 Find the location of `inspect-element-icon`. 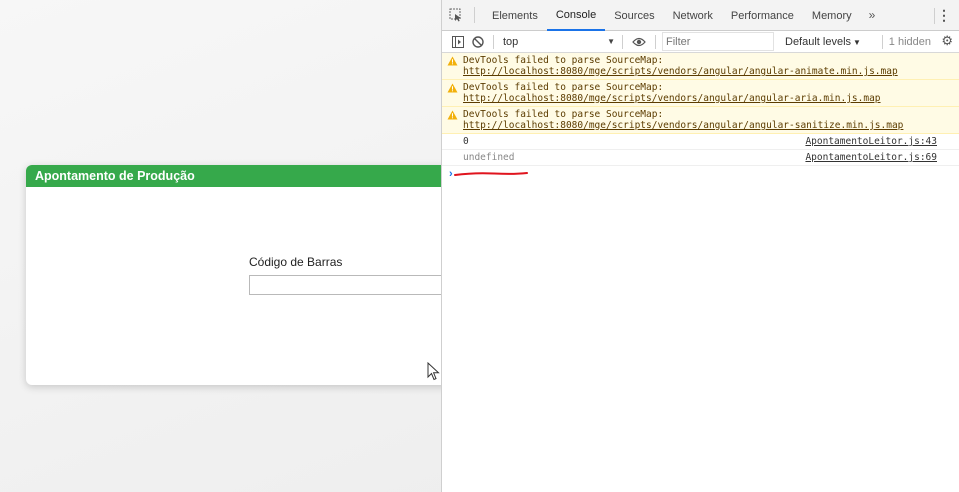

inspect-element-icon is located at coordinates (456, 15).